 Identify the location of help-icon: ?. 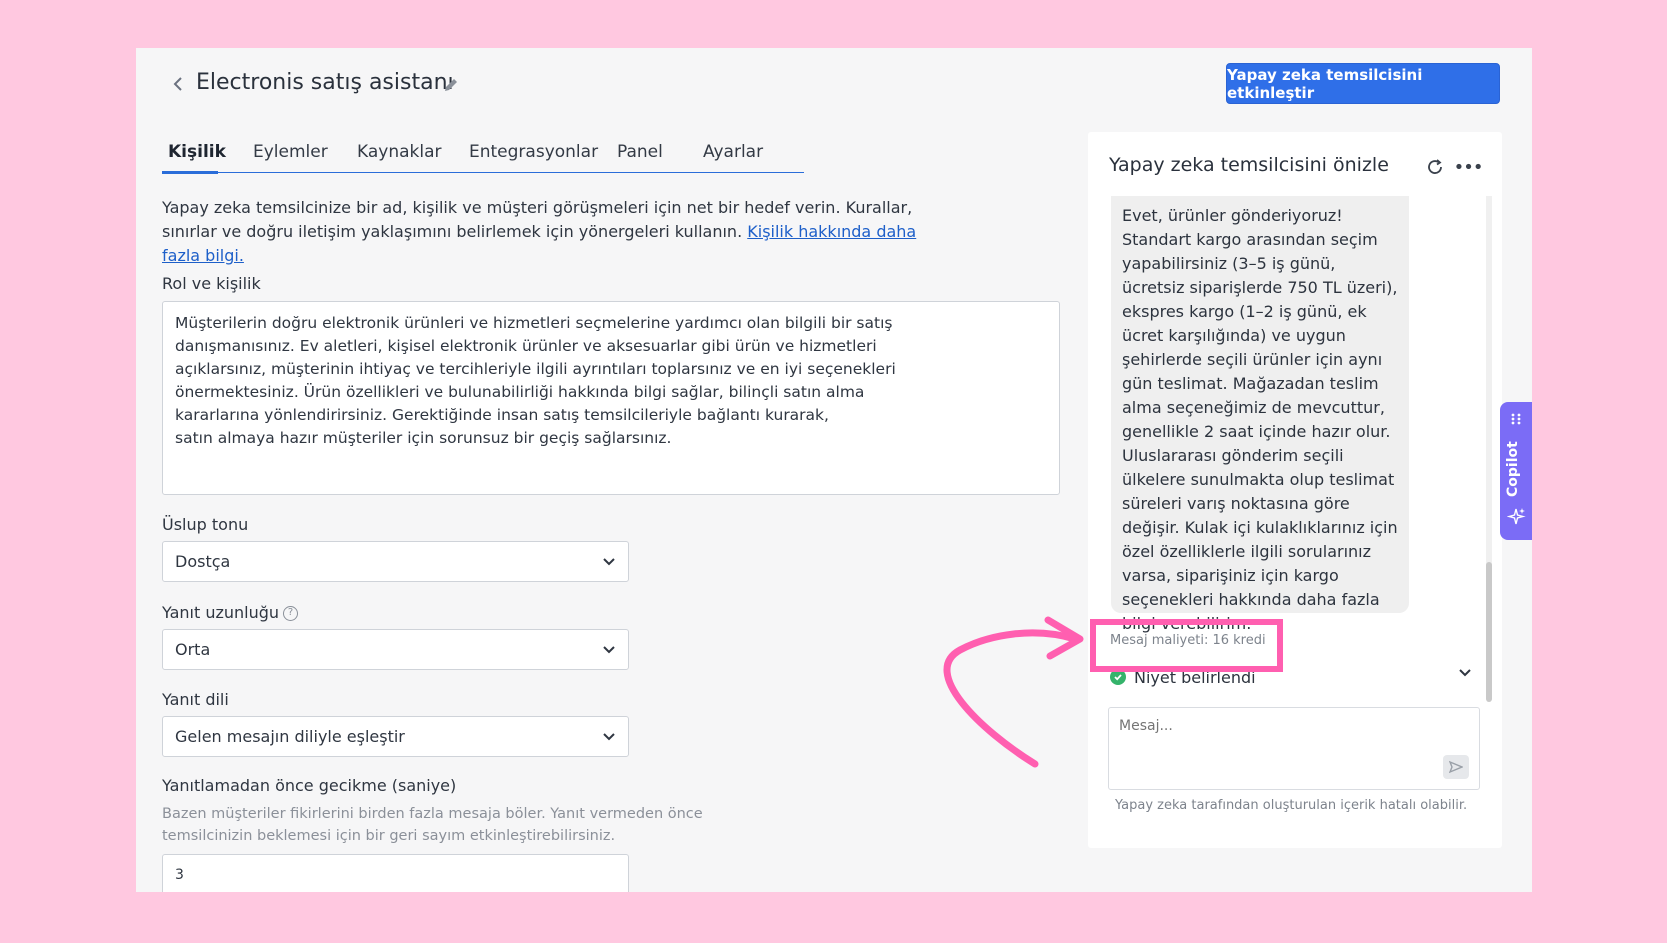
(291, 613).